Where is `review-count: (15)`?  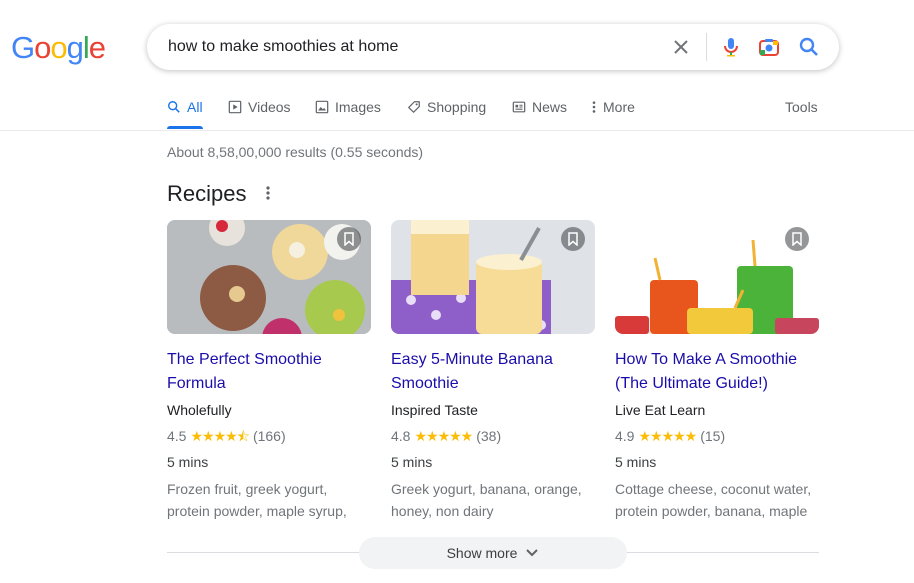
review-count: (15) is located at coordinates (713, 436).